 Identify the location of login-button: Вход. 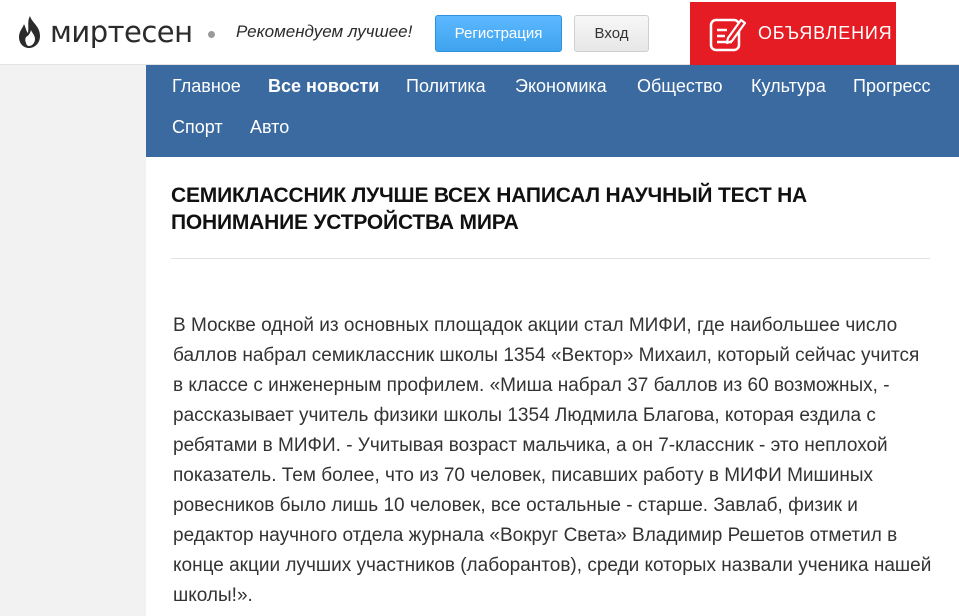
(611, 33).